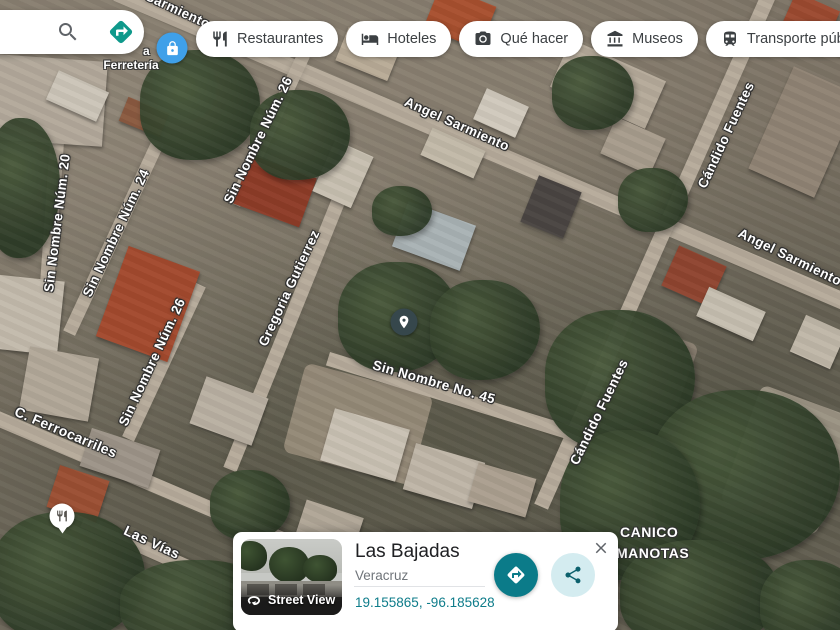  What do you see at coordinates (280, 39) in the screenshot?
I see `chip-label: Restaurantes` at bounding box center [280, 39].